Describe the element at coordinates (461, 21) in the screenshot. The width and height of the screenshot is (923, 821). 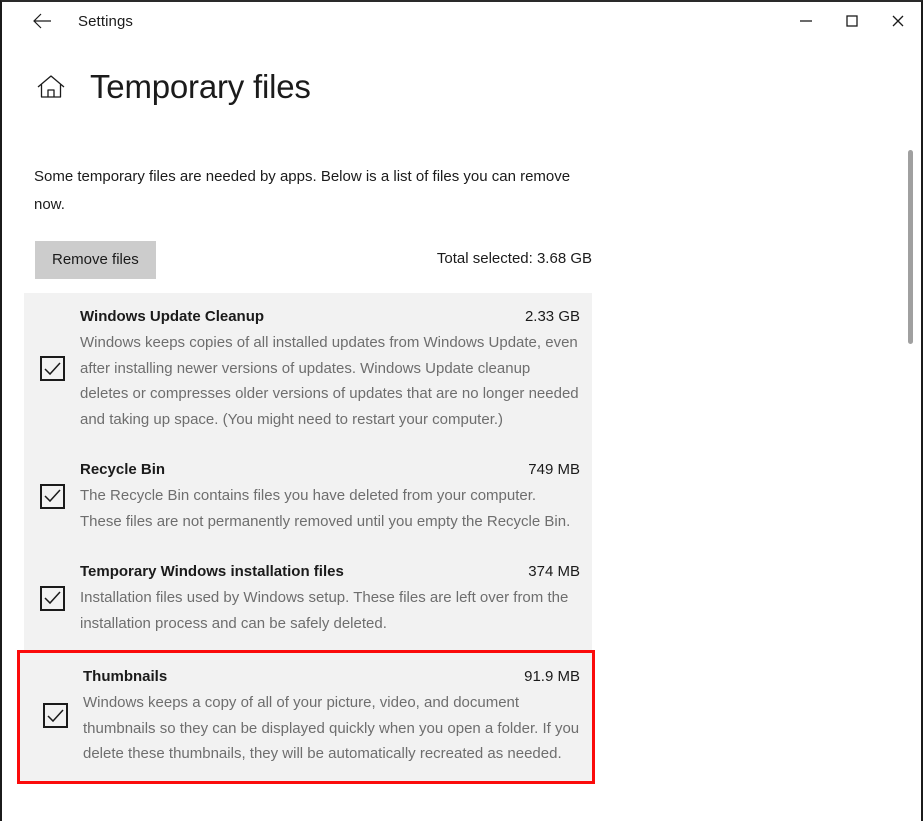
I see `title-bar: Settings` at that location.